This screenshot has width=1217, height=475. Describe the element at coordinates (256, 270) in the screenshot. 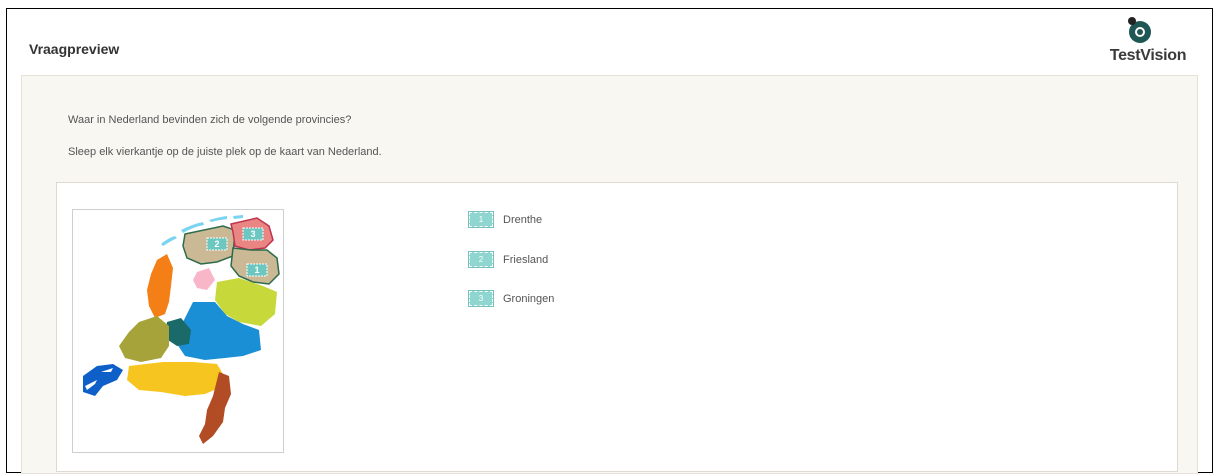

I see `drop-marker-1: 1` at that location.